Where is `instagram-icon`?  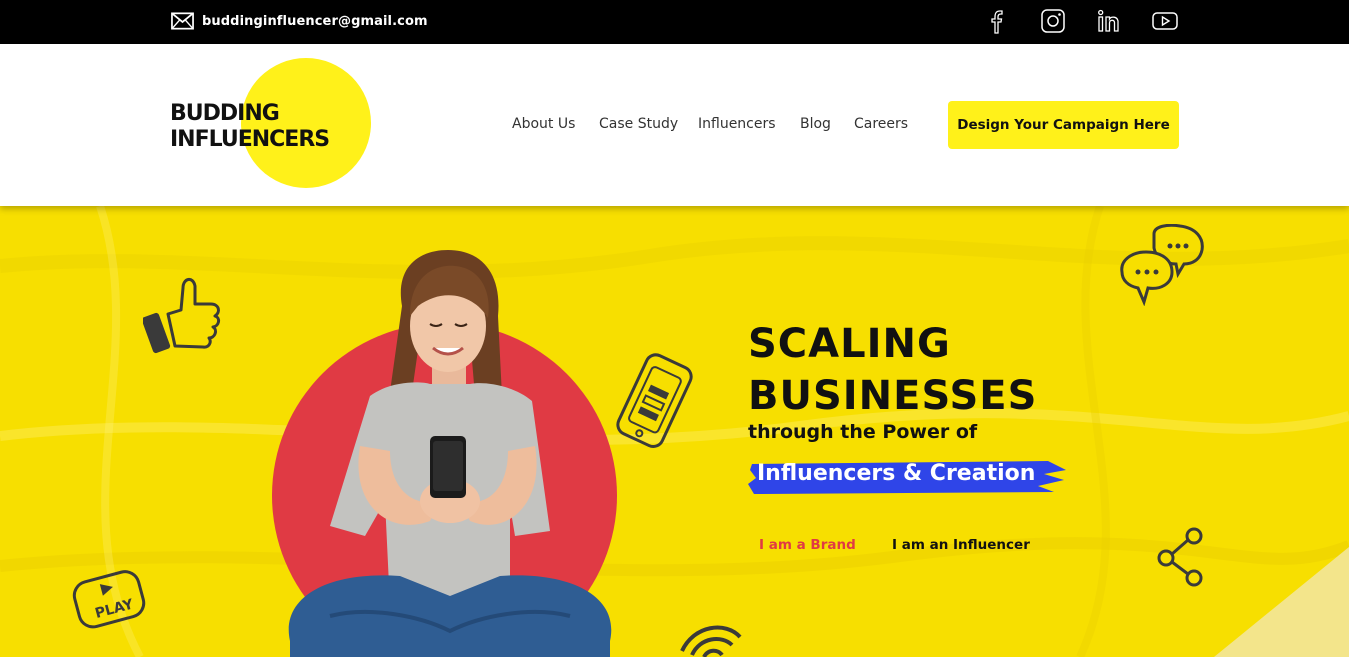
instagram-icon is located at coordinates (1053, 21).